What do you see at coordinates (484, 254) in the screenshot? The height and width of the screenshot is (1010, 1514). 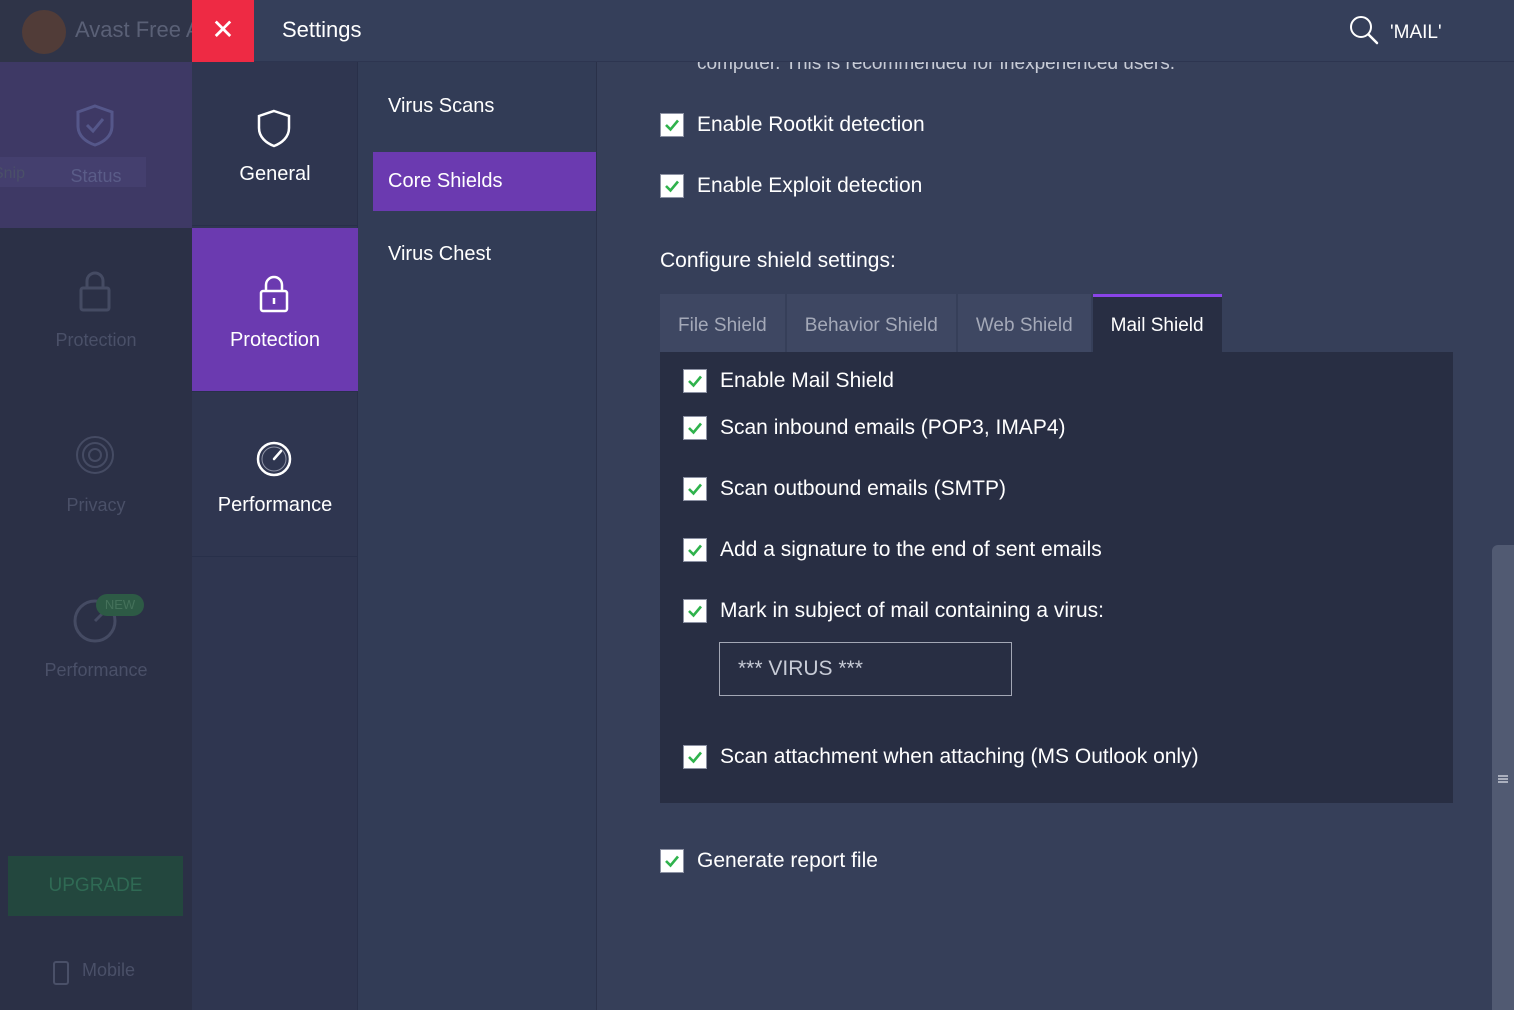 I see `subnav-virus-chest: Virus Chest` at bounding box center [484, 254].